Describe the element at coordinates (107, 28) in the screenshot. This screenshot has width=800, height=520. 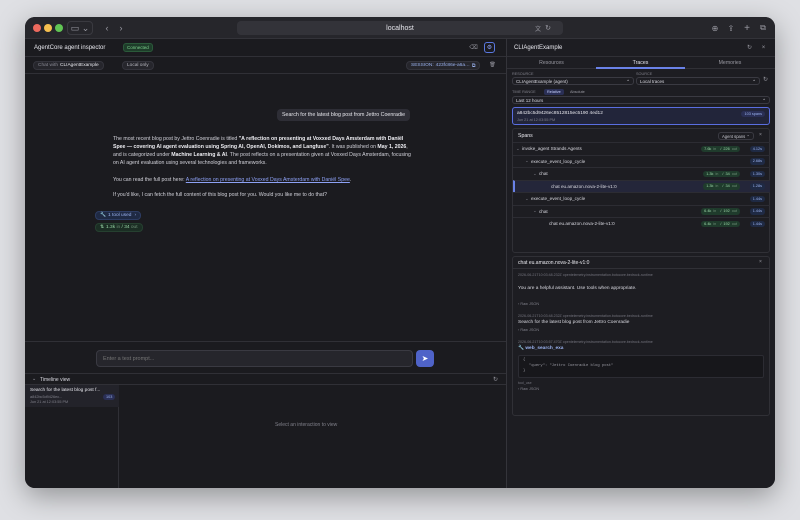
I see `back-button: ‹` at that location.